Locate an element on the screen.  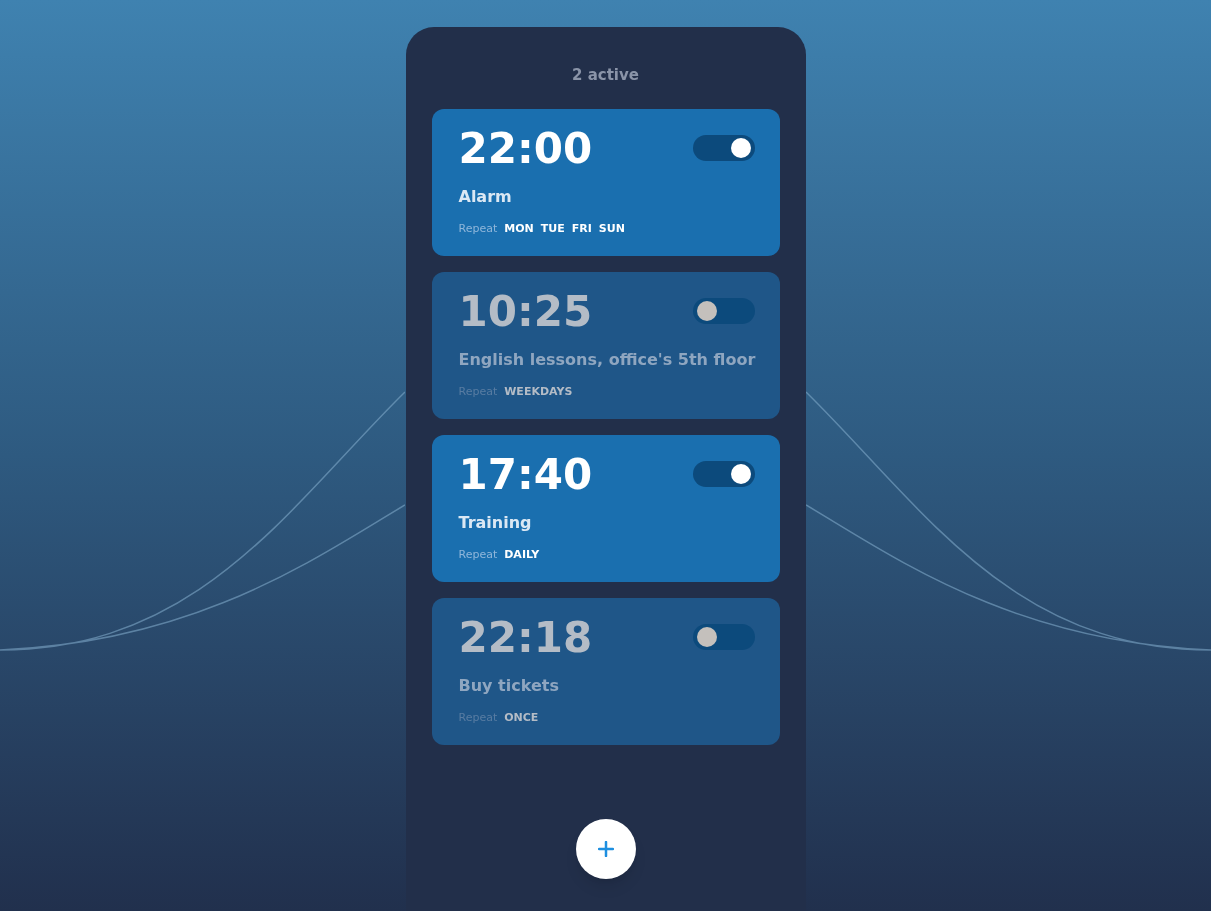
alarm-time: 22:18 is located at coordinates (525, 637).